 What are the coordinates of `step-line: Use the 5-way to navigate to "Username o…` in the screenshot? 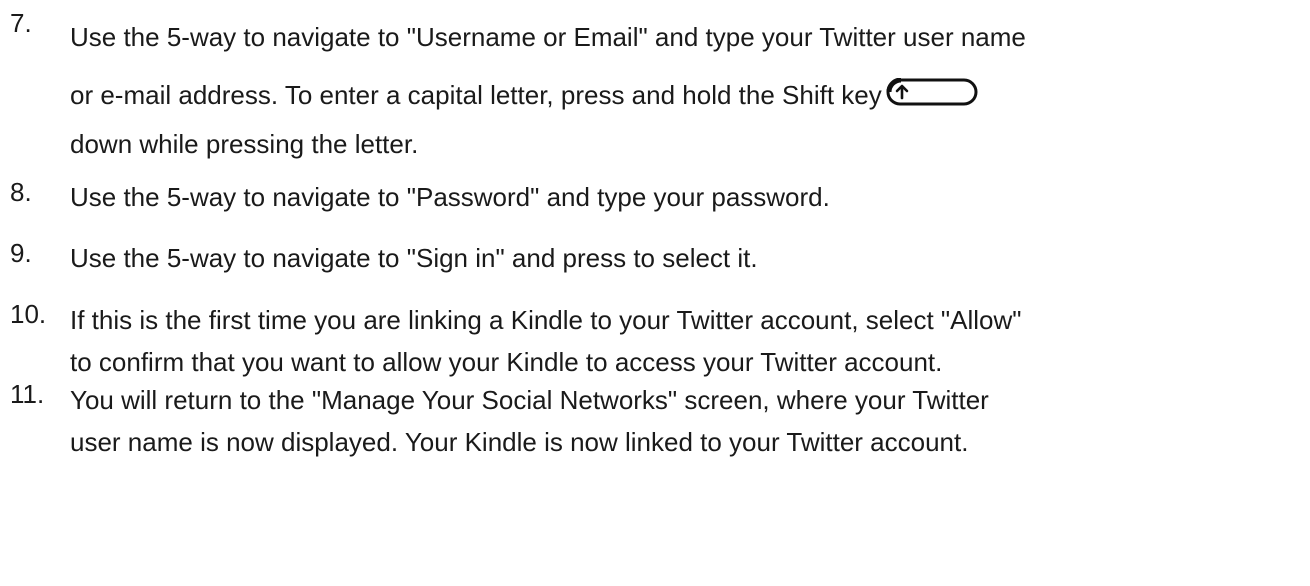 It's located at (548, 37).